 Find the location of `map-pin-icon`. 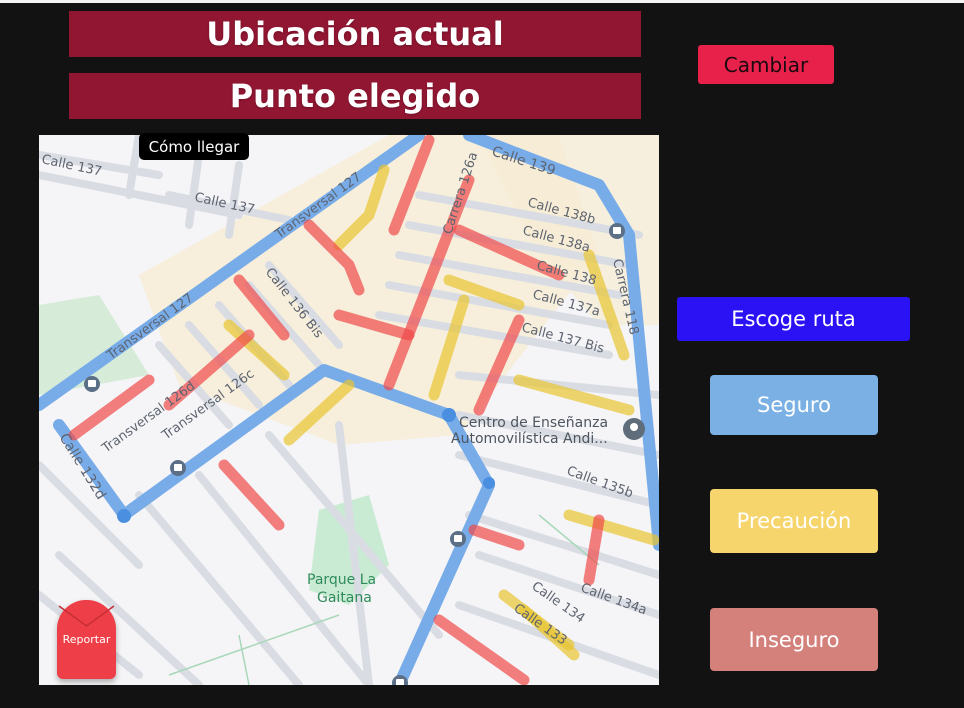

map-pin-icon is located at coordinates (634, 429).